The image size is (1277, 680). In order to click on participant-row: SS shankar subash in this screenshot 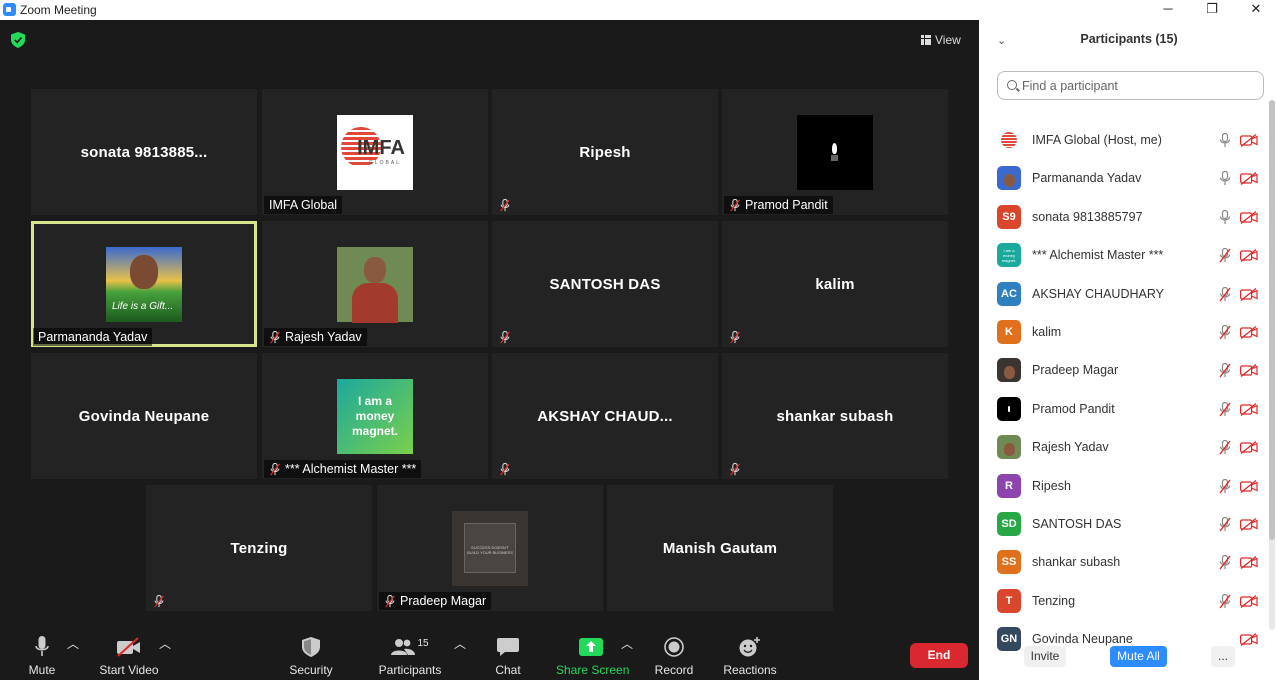, I will do `click(1128, 563)`.